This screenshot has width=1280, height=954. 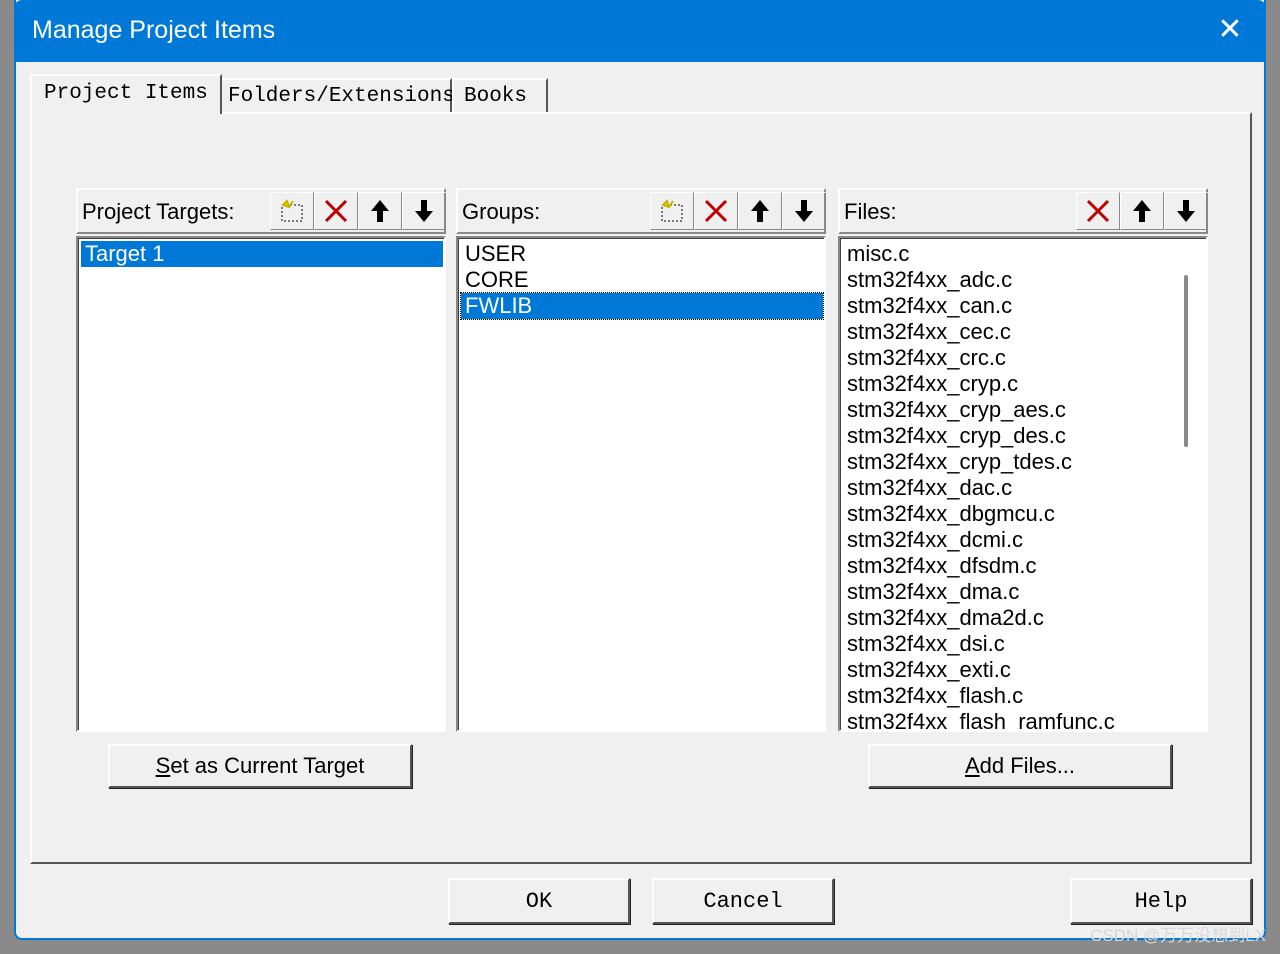 What do you see at coordinates (949, 514) in the screenshot?
I see `list-item: stm32f4xx_dbgmcu.c` at bounding box center [949, 514].